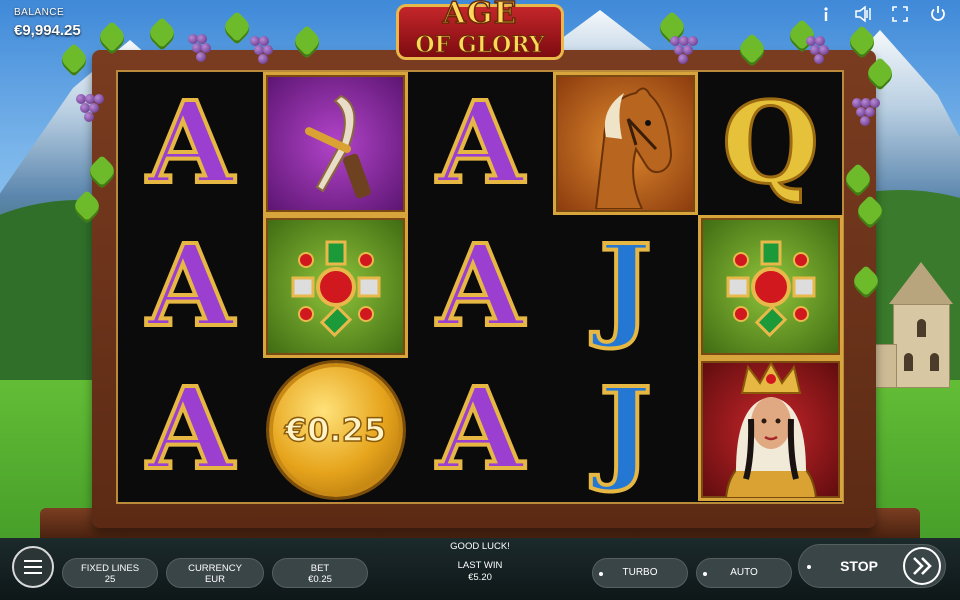 This screenshot has width=960, height=600. I want to click on castle, so click(912, 325).